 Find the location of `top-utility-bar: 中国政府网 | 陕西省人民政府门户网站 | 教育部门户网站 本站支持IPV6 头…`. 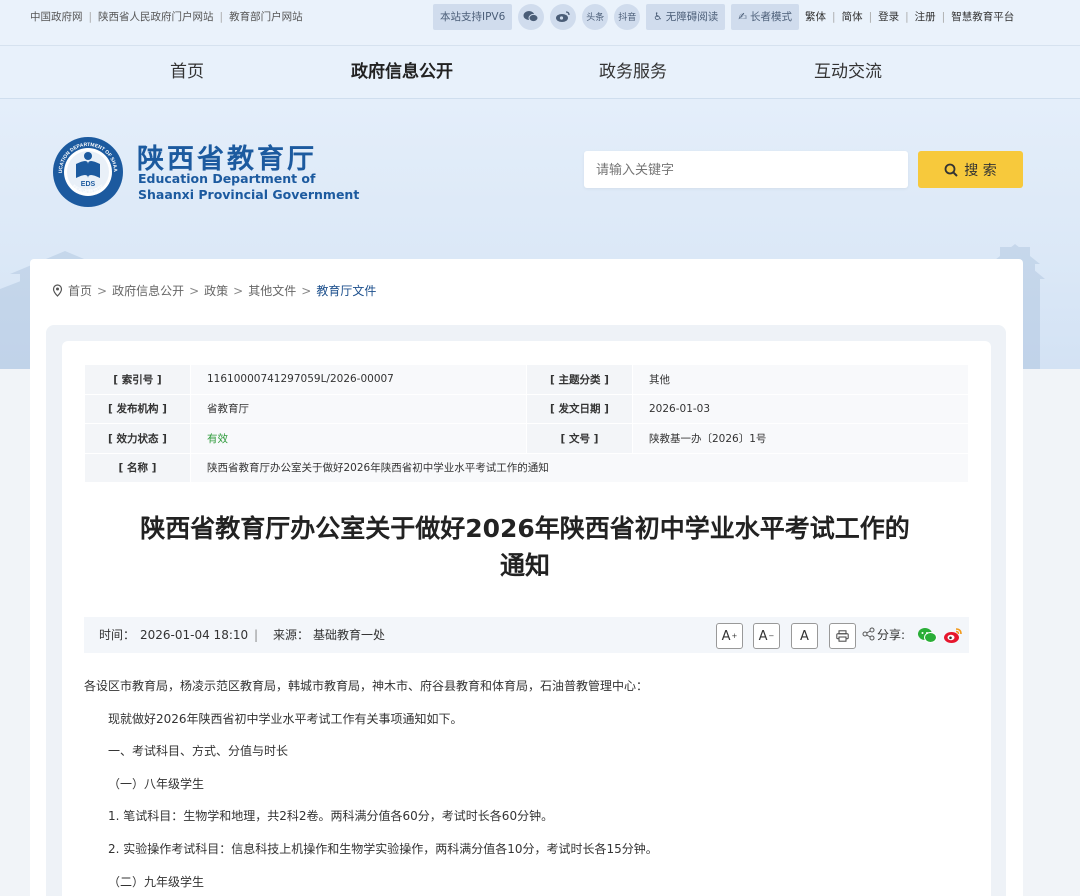

top-utility-bar: 中国政府网 | 陕西省人民政府门户网站 | 教育部门户网站 本站支持IPV6 头… is located at coordinates (540, 23).